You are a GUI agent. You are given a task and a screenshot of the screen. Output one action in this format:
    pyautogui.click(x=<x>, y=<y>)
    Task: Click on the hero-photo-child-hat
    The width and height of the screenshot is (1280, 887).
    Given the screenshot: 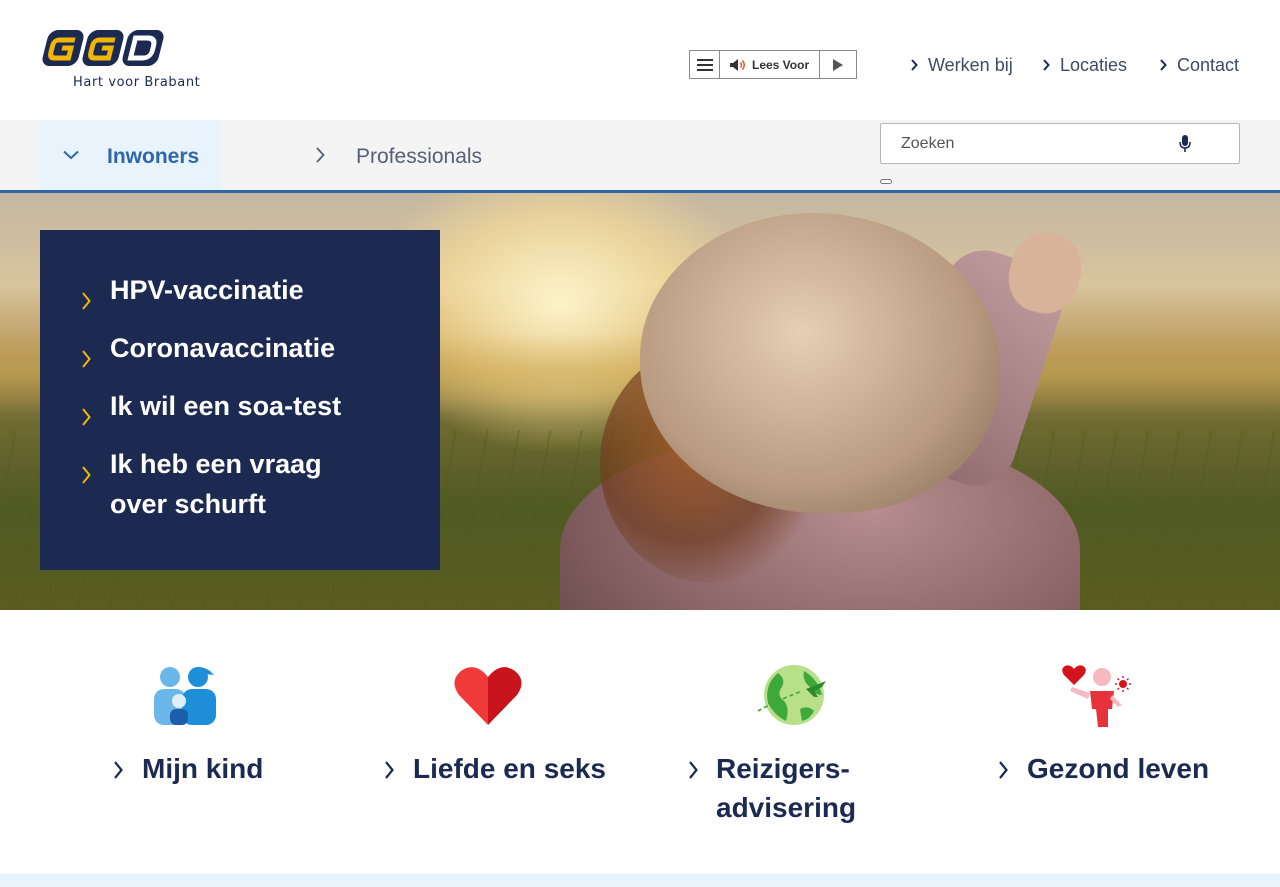 What is the action you would take?
    pyautogui.click(x=820, y=363)
    